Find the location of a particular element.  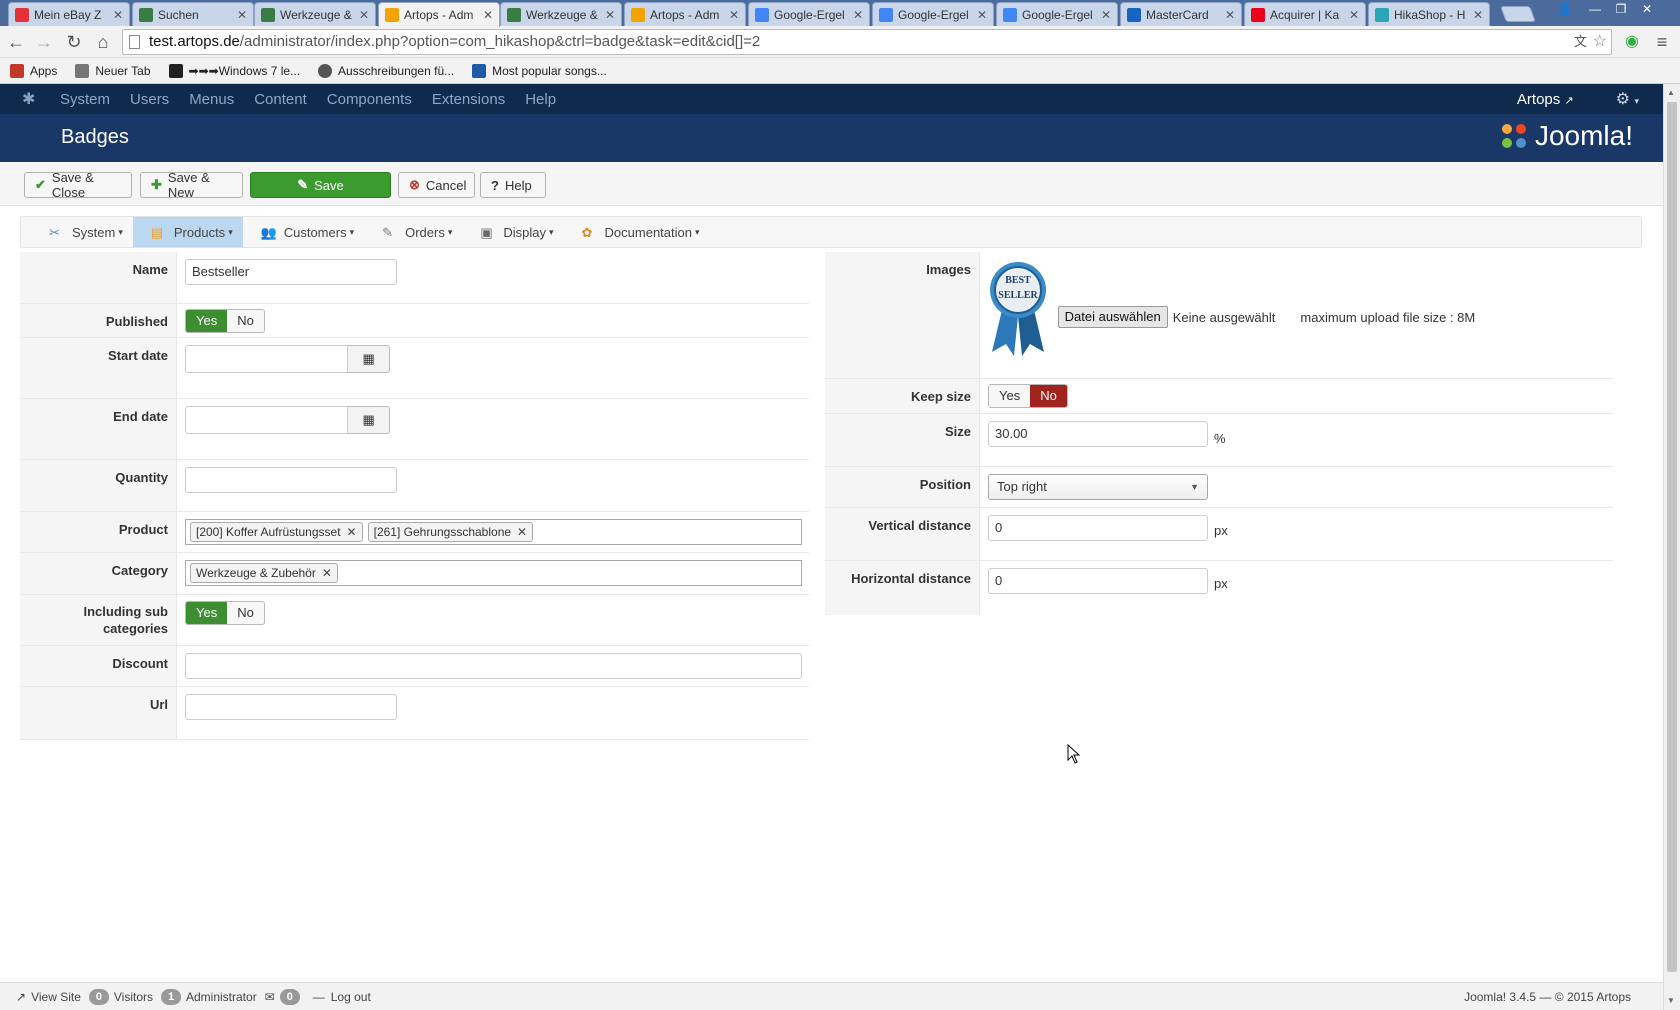

star-icon: ☆ is located at coordinates (1600, 42).